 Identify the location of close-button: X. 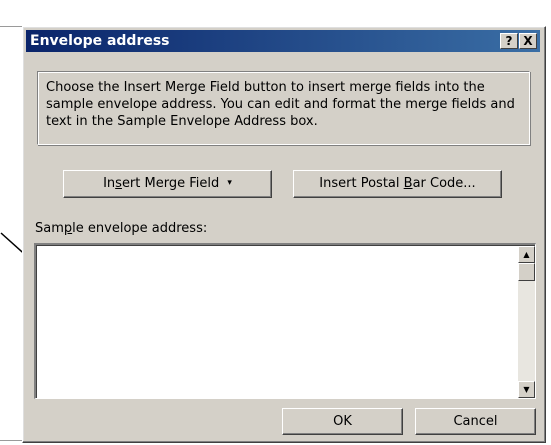
(528, 41).